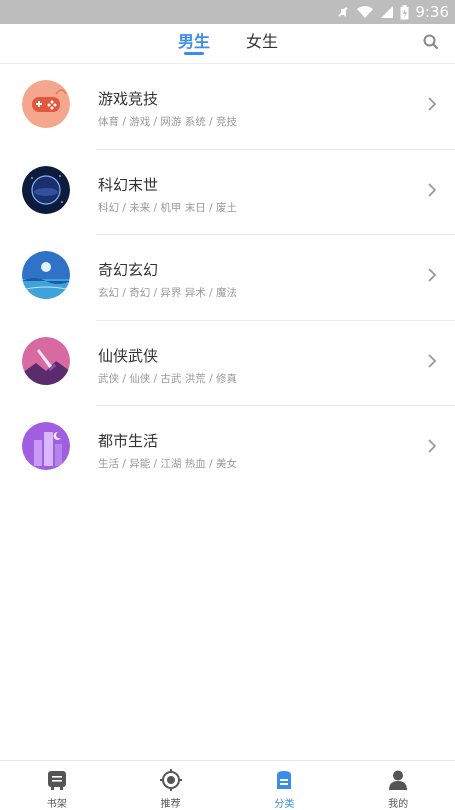 The width and height of the screenshot is (455, 810). What do you see at coordinates (128, 270) in the screenshot?
I see `category-title: 奇幻玄幻` at bounding box center [128, 270].